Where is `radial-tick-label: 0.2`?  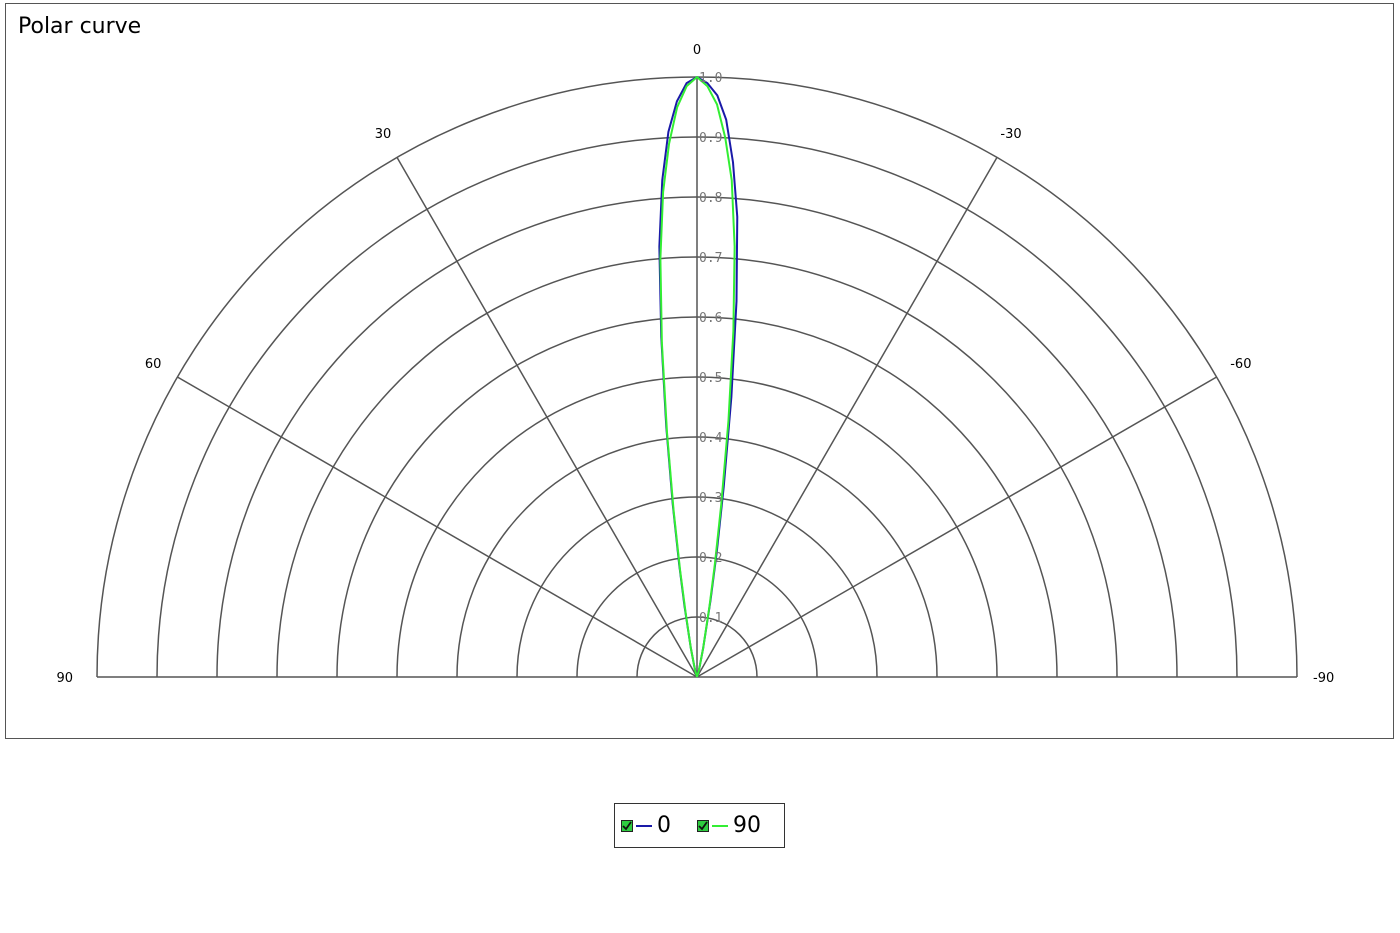 radial-tick-label: 0.2 is located at coordinates (710, 558).